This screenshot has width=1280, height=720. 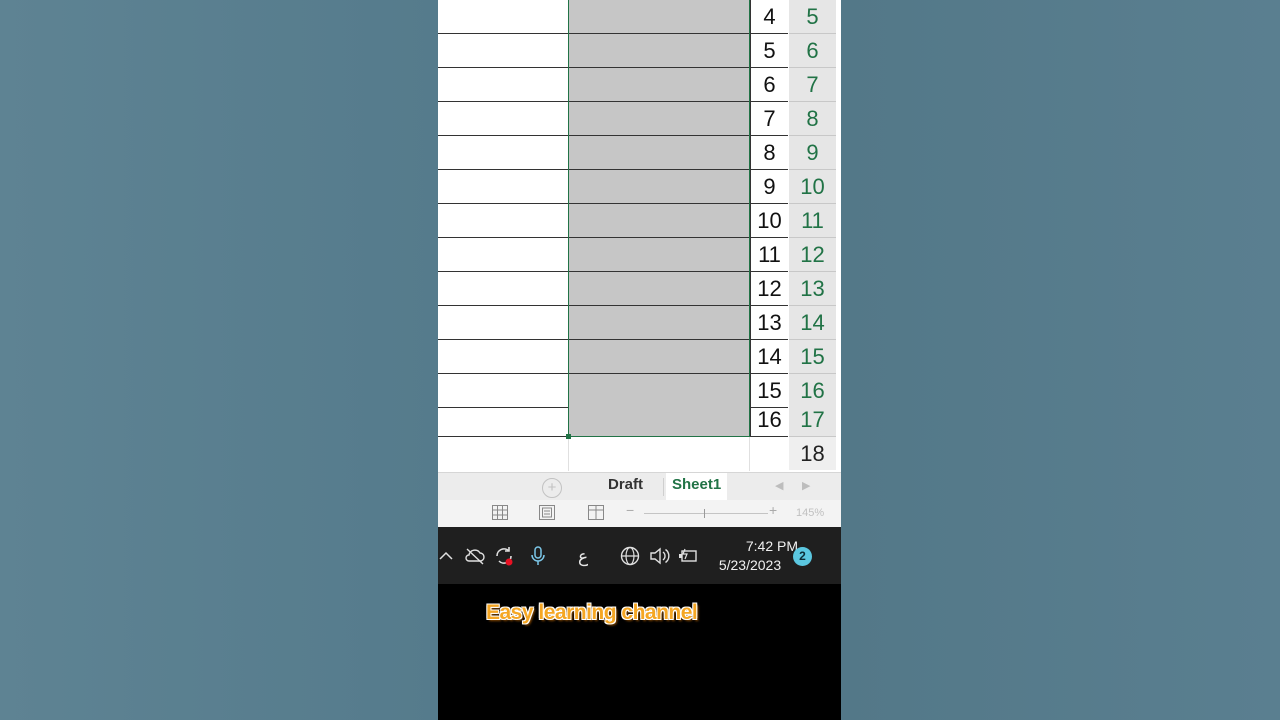 I want to click on number-cell: 8, so click(x=769, y=153).